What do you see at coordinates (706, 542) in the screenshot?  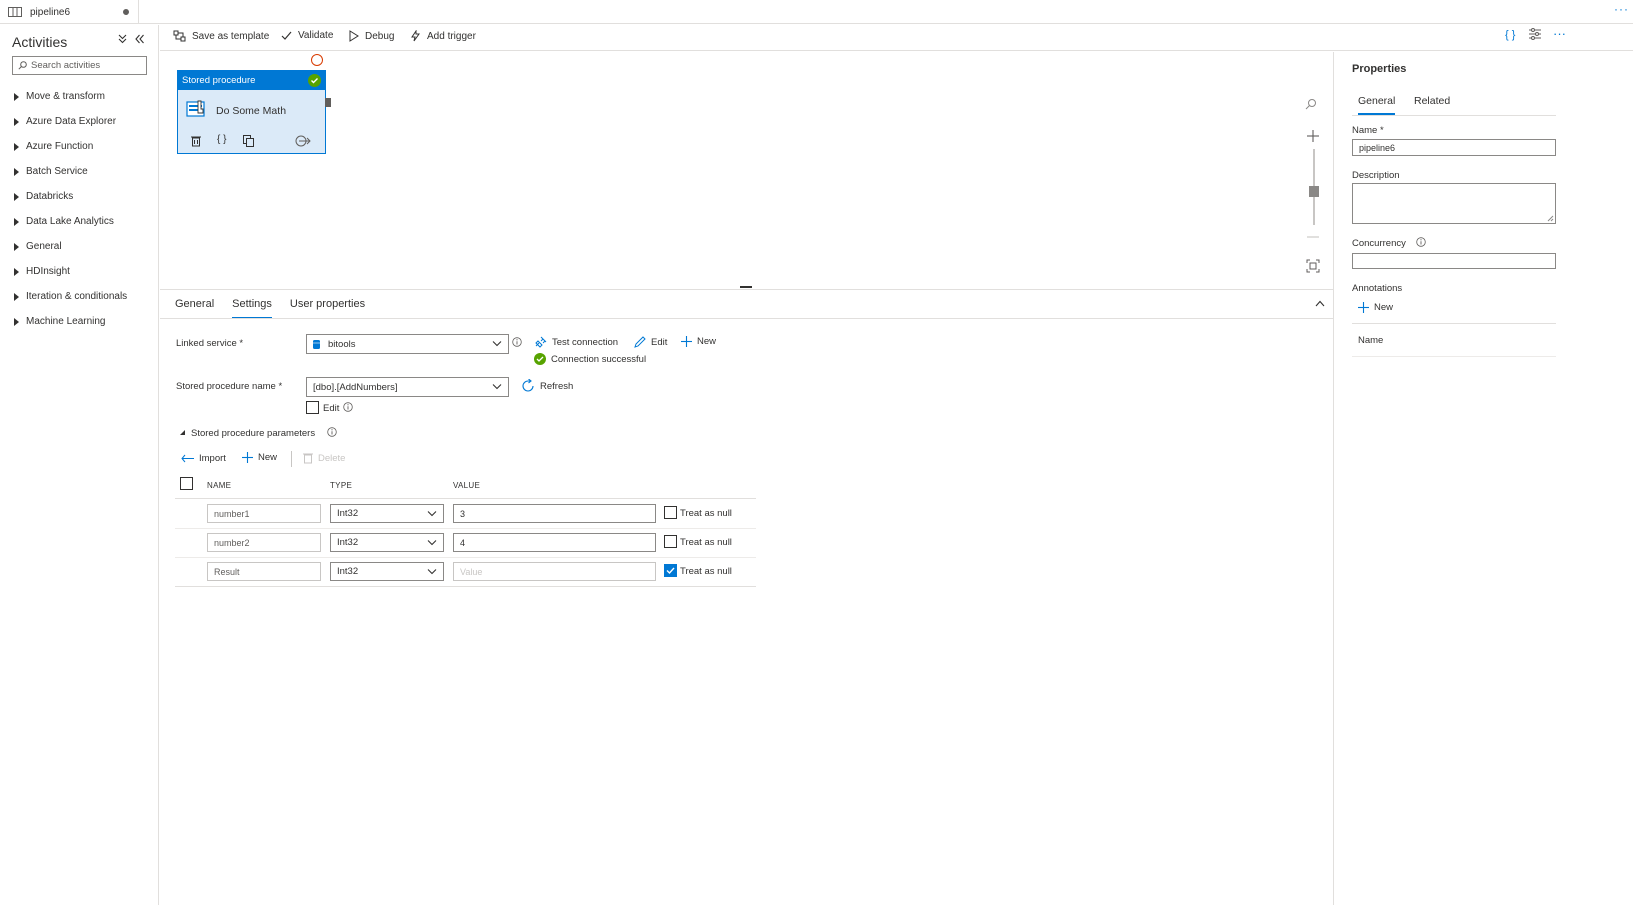 I see `treat-as-null-label: Treat as null` at bounding box center [706, 542].